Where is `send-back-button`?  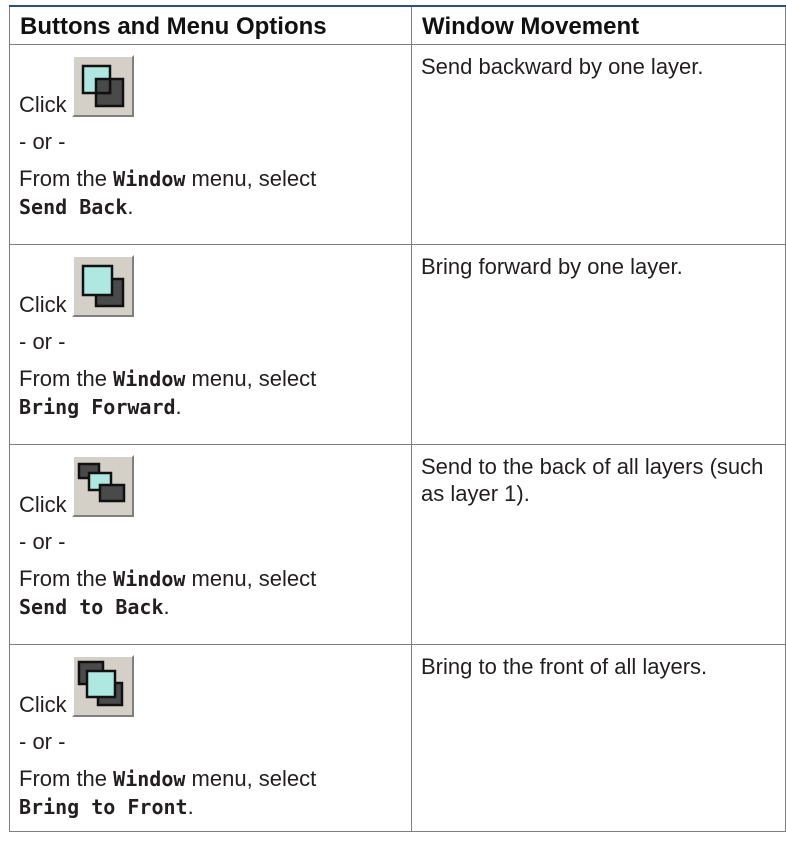 send-back-button is located at coordinates (102, 85).